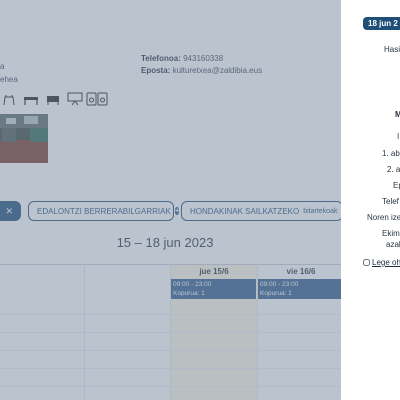 The width and height of the screenshot is (400, 400). Describe the element at coordinates (366, 262) in the screenshot. I see `terms-checkbox` at that location.